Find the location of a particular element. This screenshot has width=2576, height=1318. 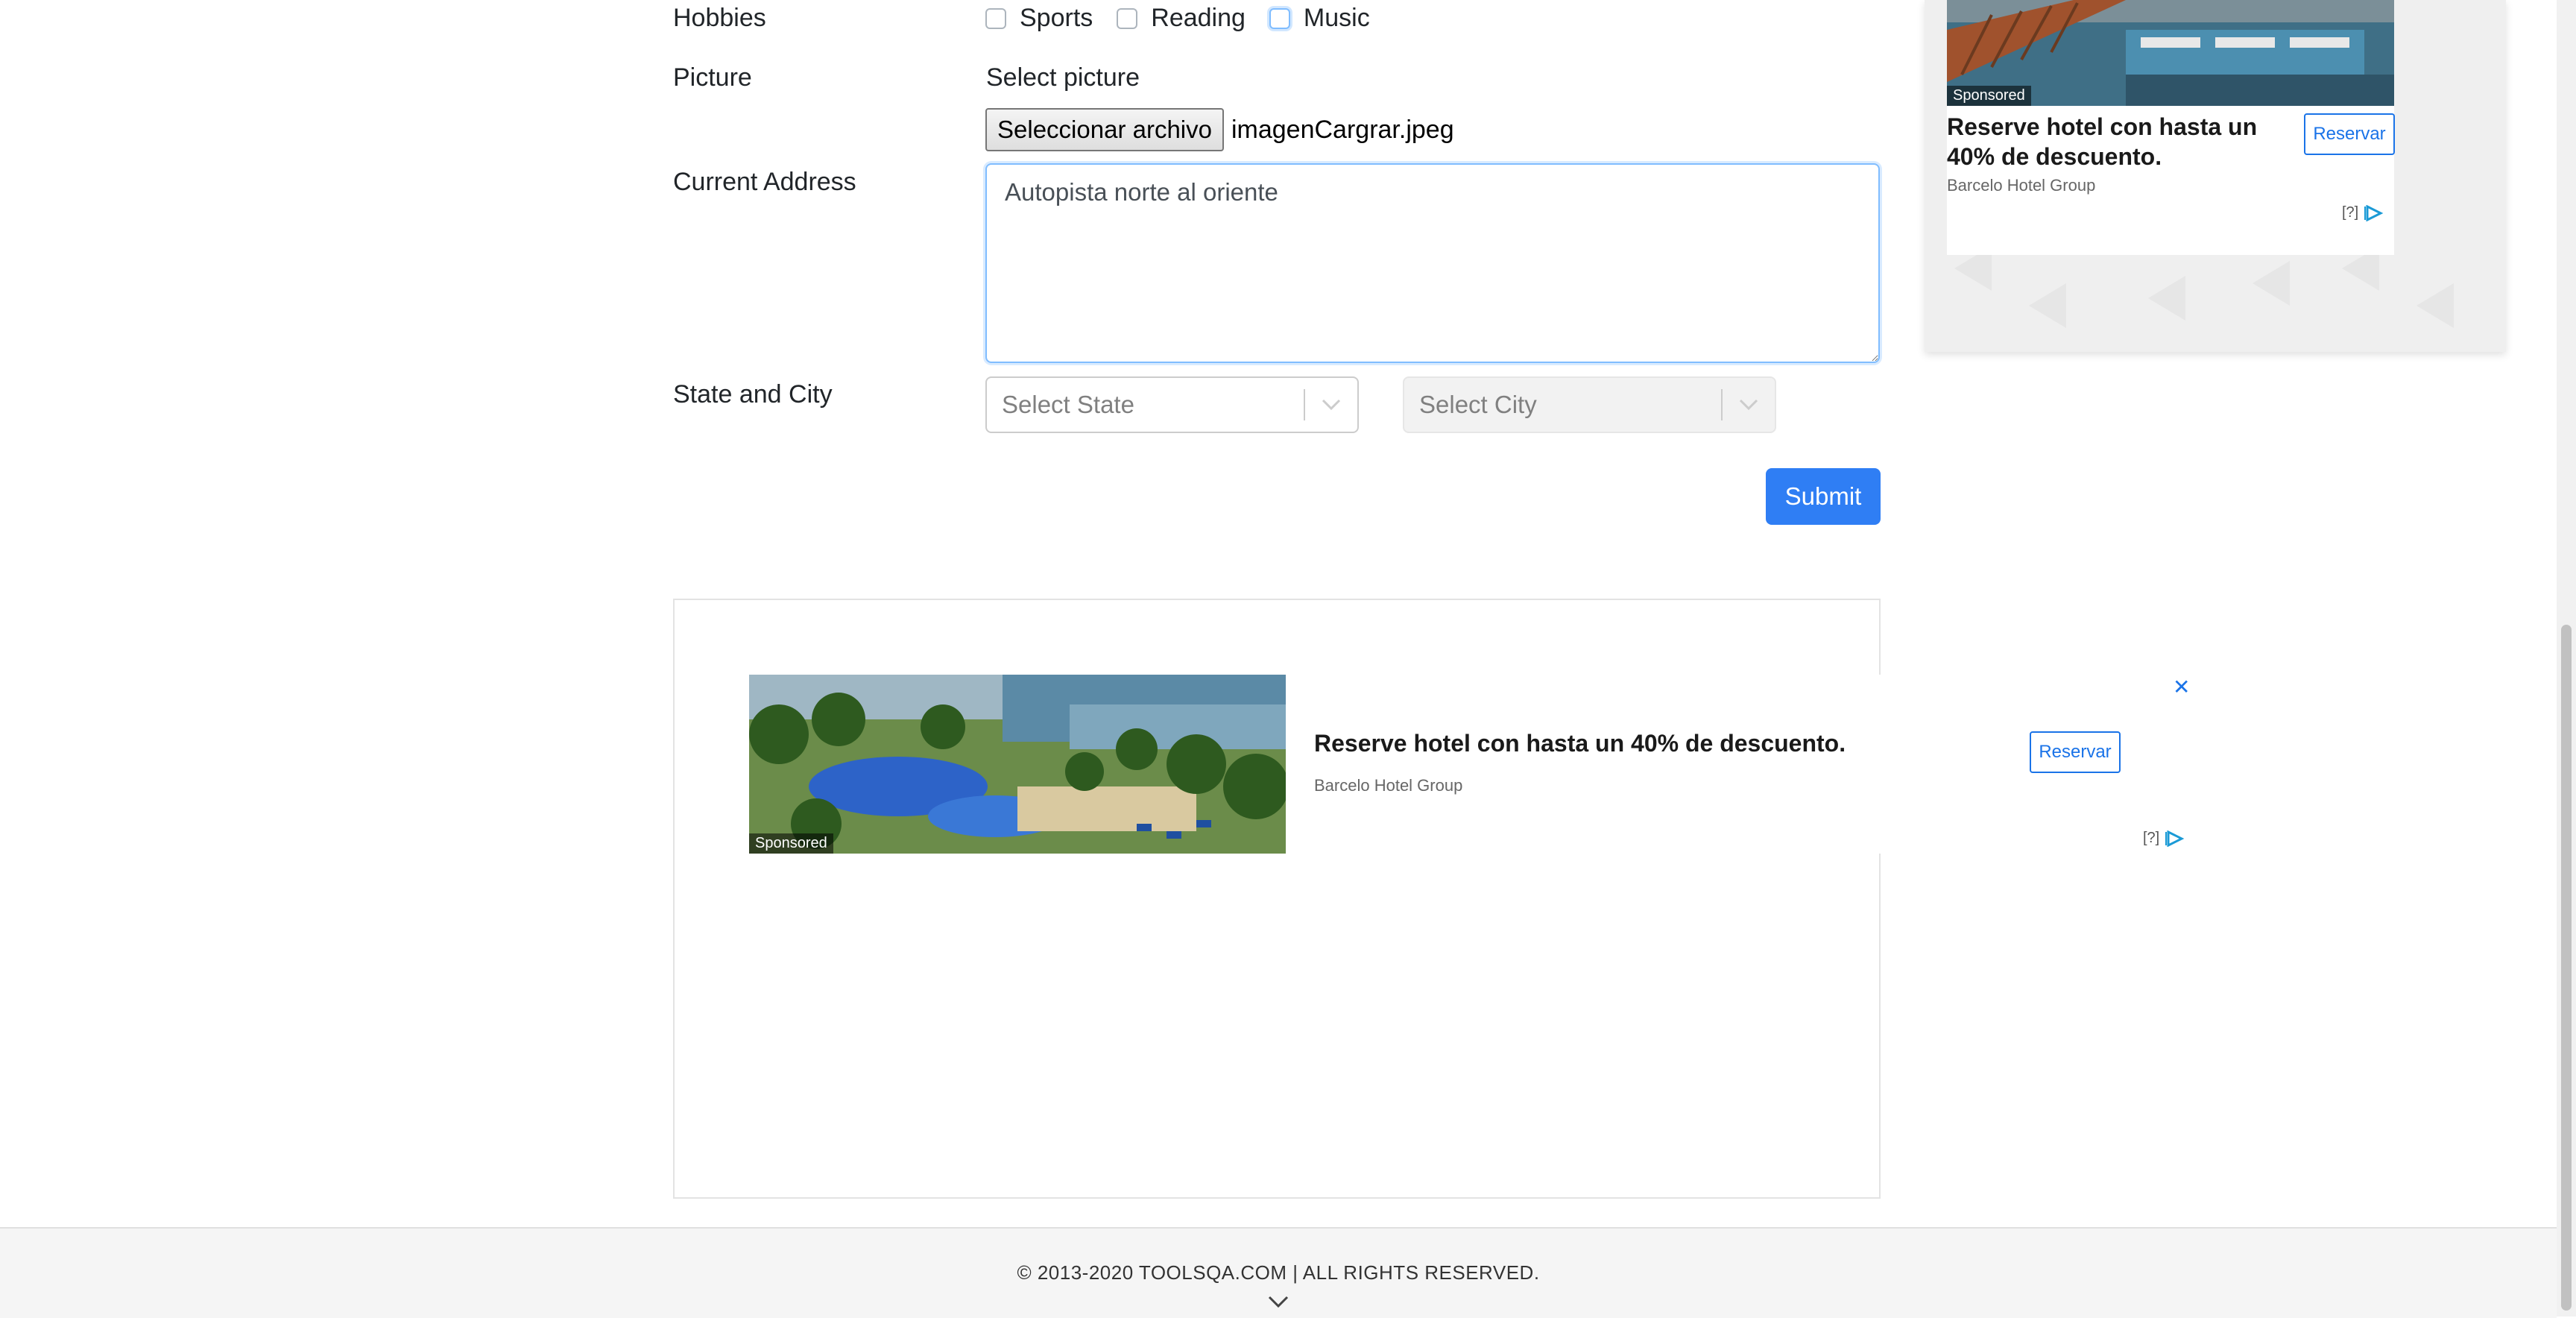

hobbies-checkboxes: Sports Reading Music is located at coordinates (1189, 18).